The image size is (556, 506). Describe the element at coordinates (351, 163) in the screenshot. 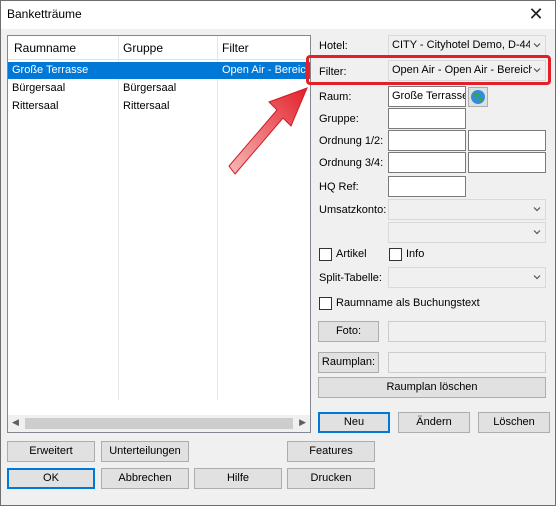

I see `ordnung34-label: Ordnung 3/4:` at that location.